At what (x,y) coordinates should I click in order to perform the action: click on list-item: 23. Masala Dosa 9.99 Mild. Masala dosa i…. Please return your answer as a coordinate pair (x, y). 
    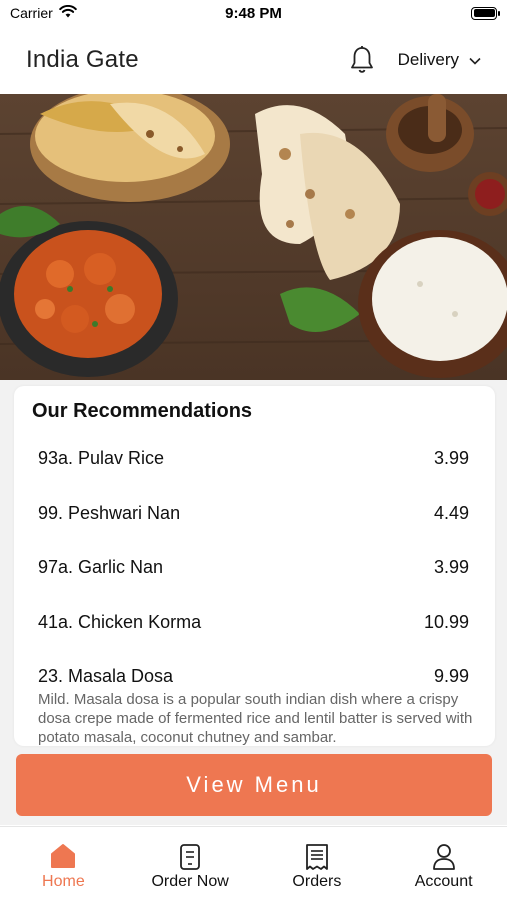
    Looking at the image, I should click on (254, 699).